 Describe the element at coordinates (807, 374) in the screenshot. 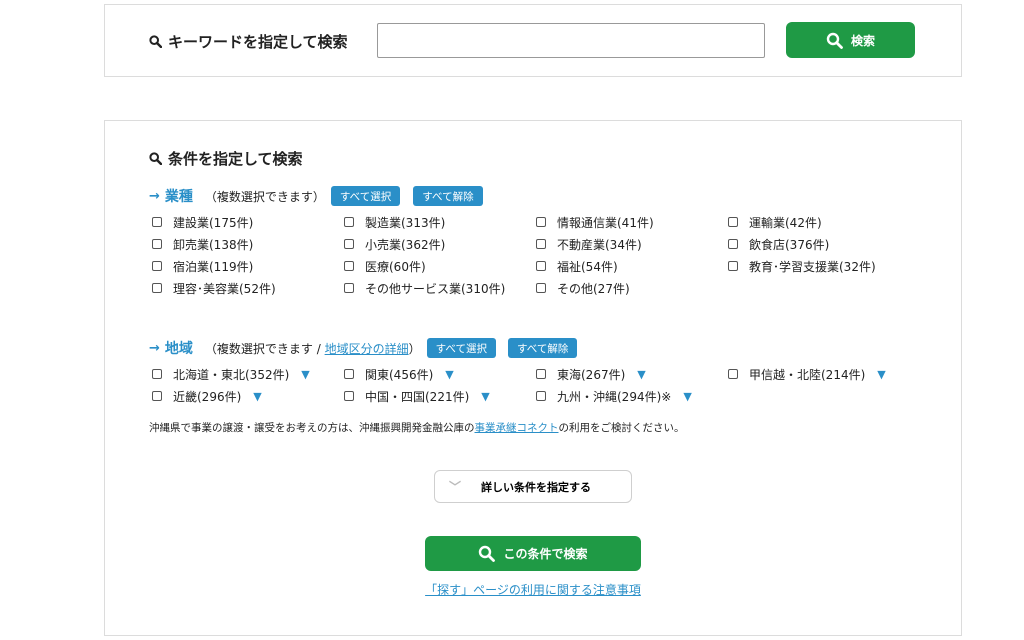

I see `option-label: 甲信越・北陸(214件)` at that location.